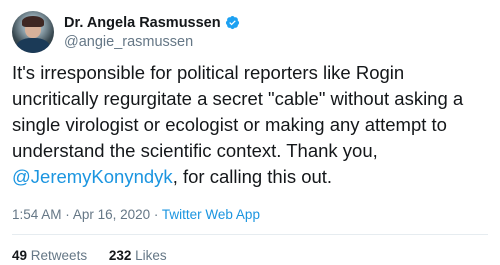  What do you see at coordinates (59, 255) in the screenshot?
I see `retweets-label: Retweets` at bounding box center [59, 255].